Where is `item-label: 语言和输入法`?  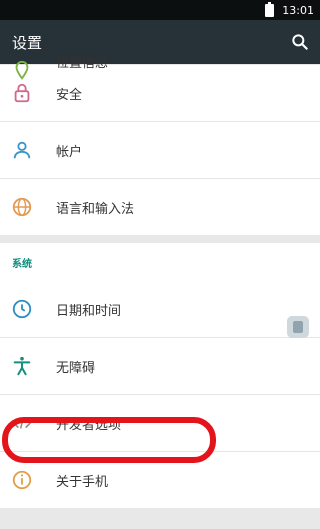 item-label: 语言和输入法 is located at coordinates (95, 209).